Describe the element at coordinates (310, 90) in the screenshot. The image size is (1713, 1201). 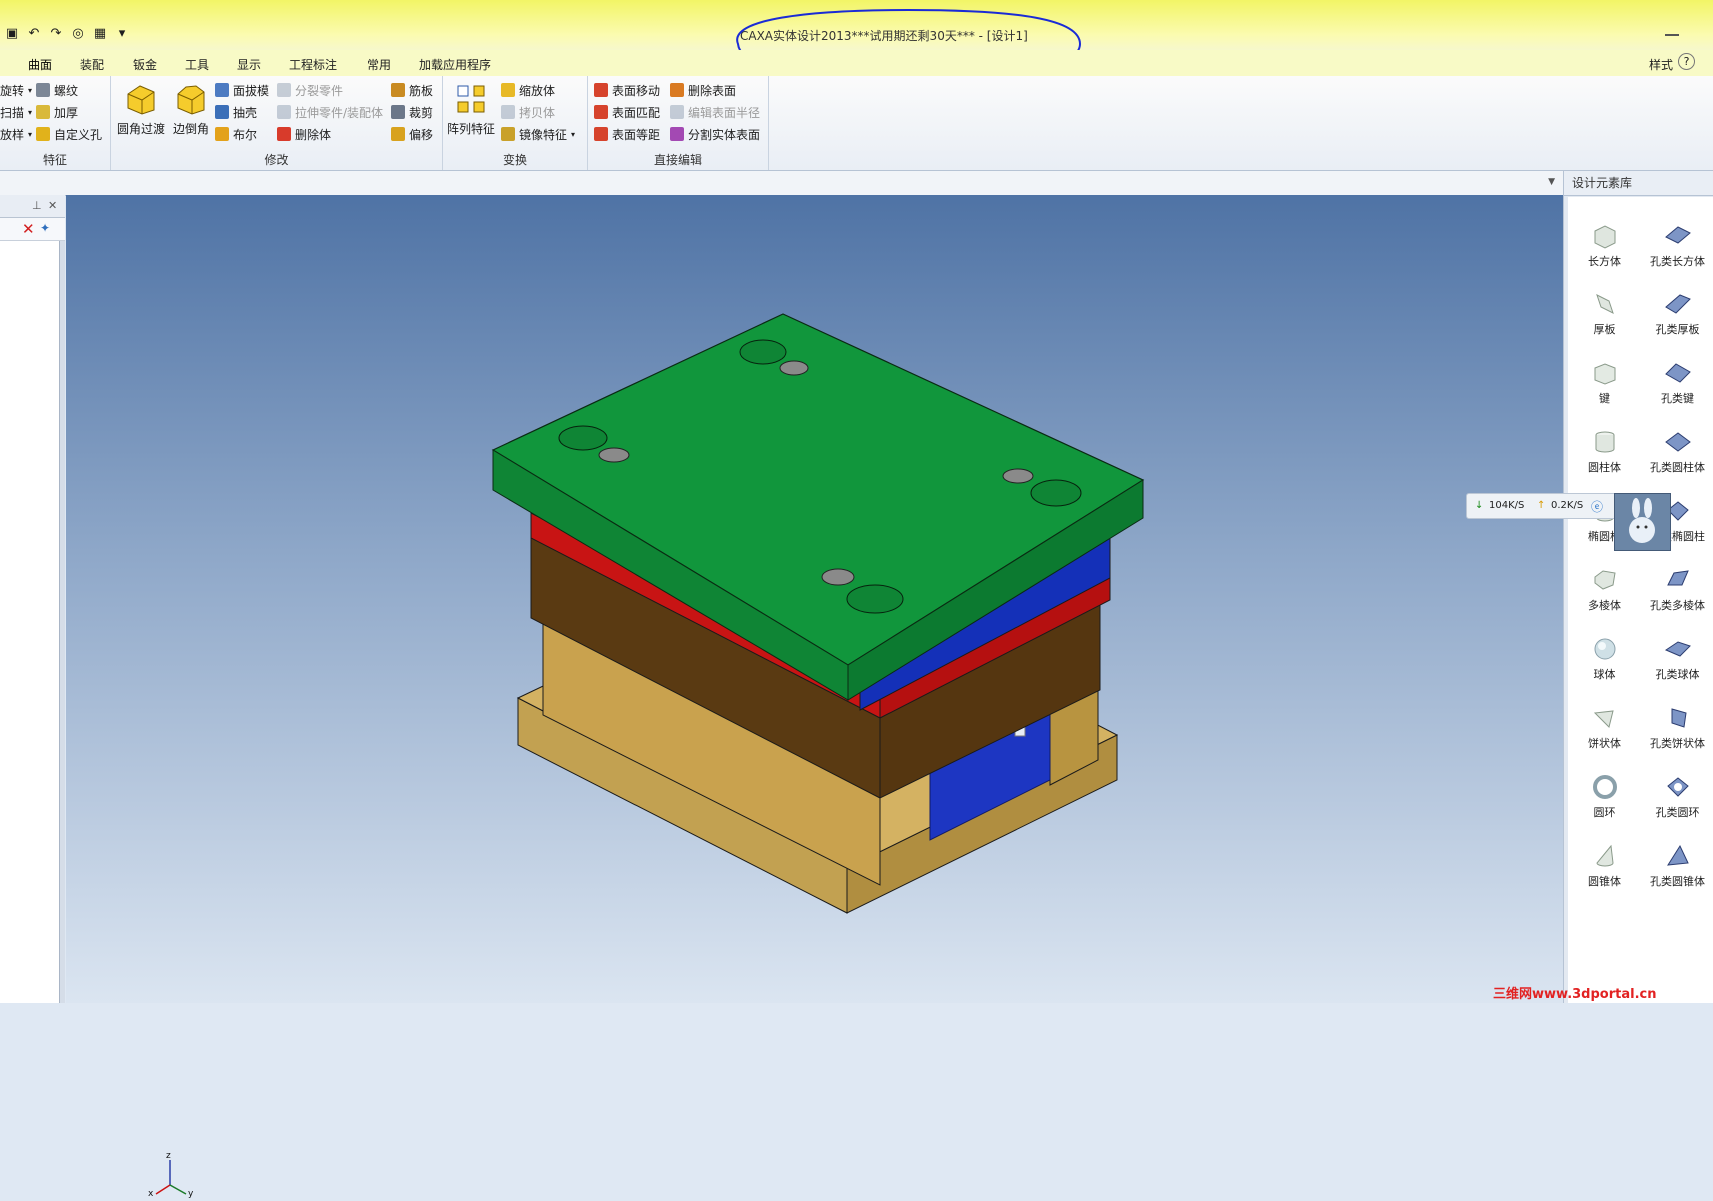
I see `split-part-button: 分裂零件` at that location.